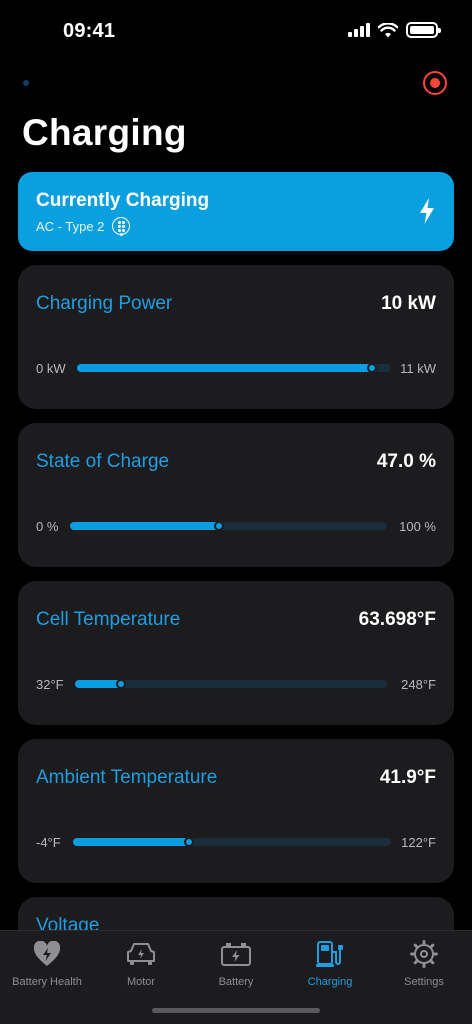 The width and height of the screenshot is (472, 1024). What do you see at coordinates (407, 777) in the screenshot?
I see `metric-value: 41.9°F` at bounding box center [407, 777].